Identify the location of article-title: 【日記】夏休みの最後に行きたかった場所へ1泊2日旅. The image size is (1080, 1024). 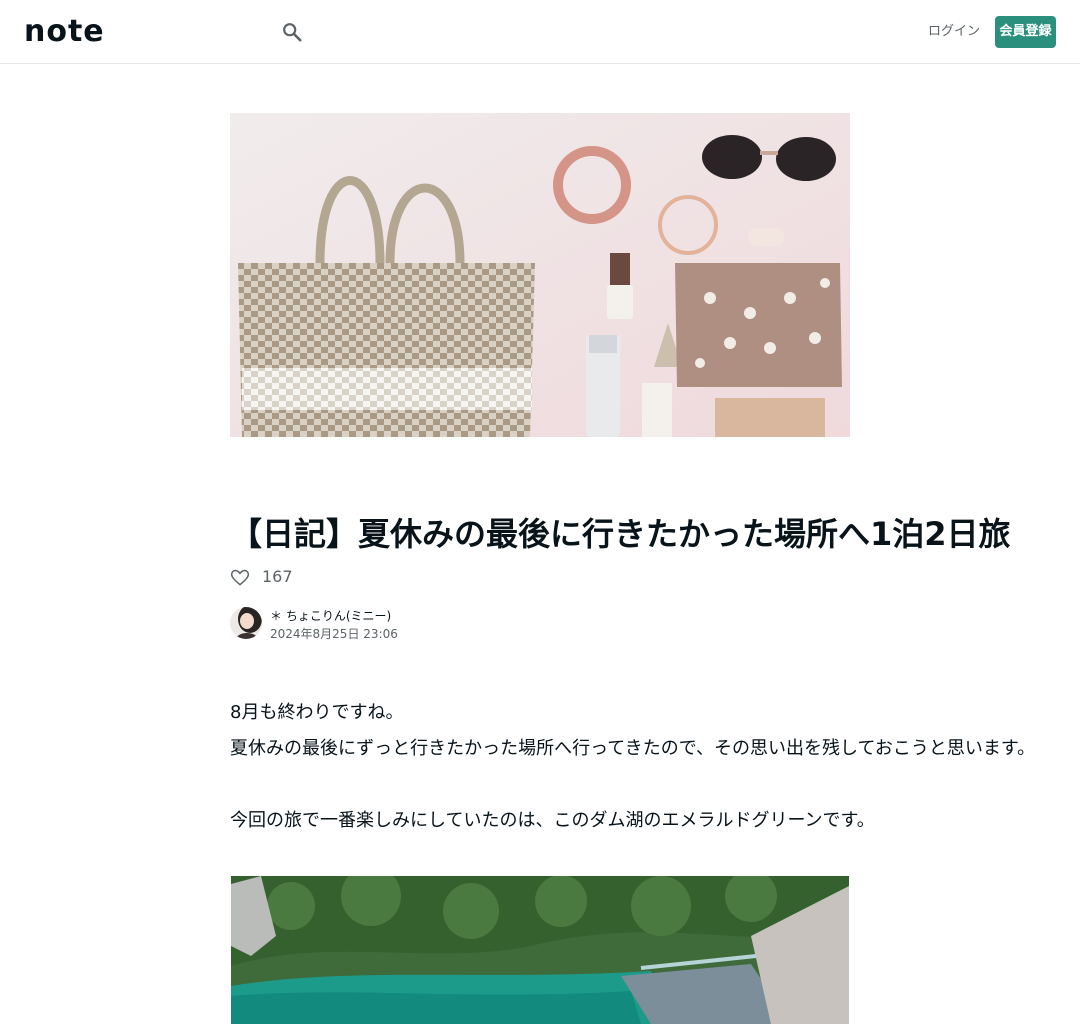
(620, 534).